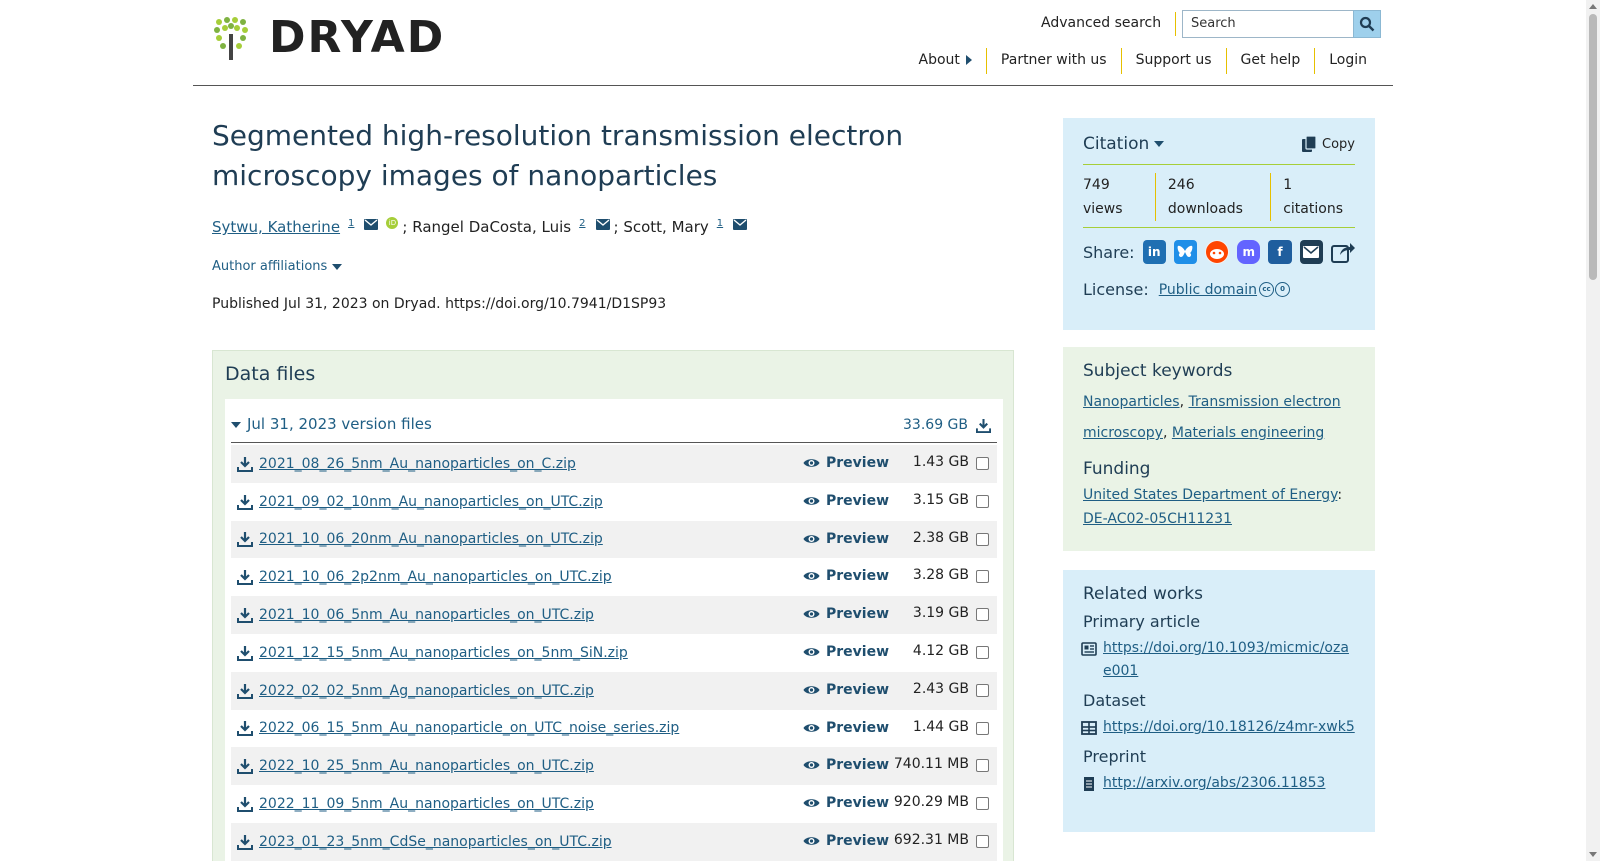 The width and height of the screenshot is (1600, 861). I want to click on stat-value: 246, so click(1181, 185).